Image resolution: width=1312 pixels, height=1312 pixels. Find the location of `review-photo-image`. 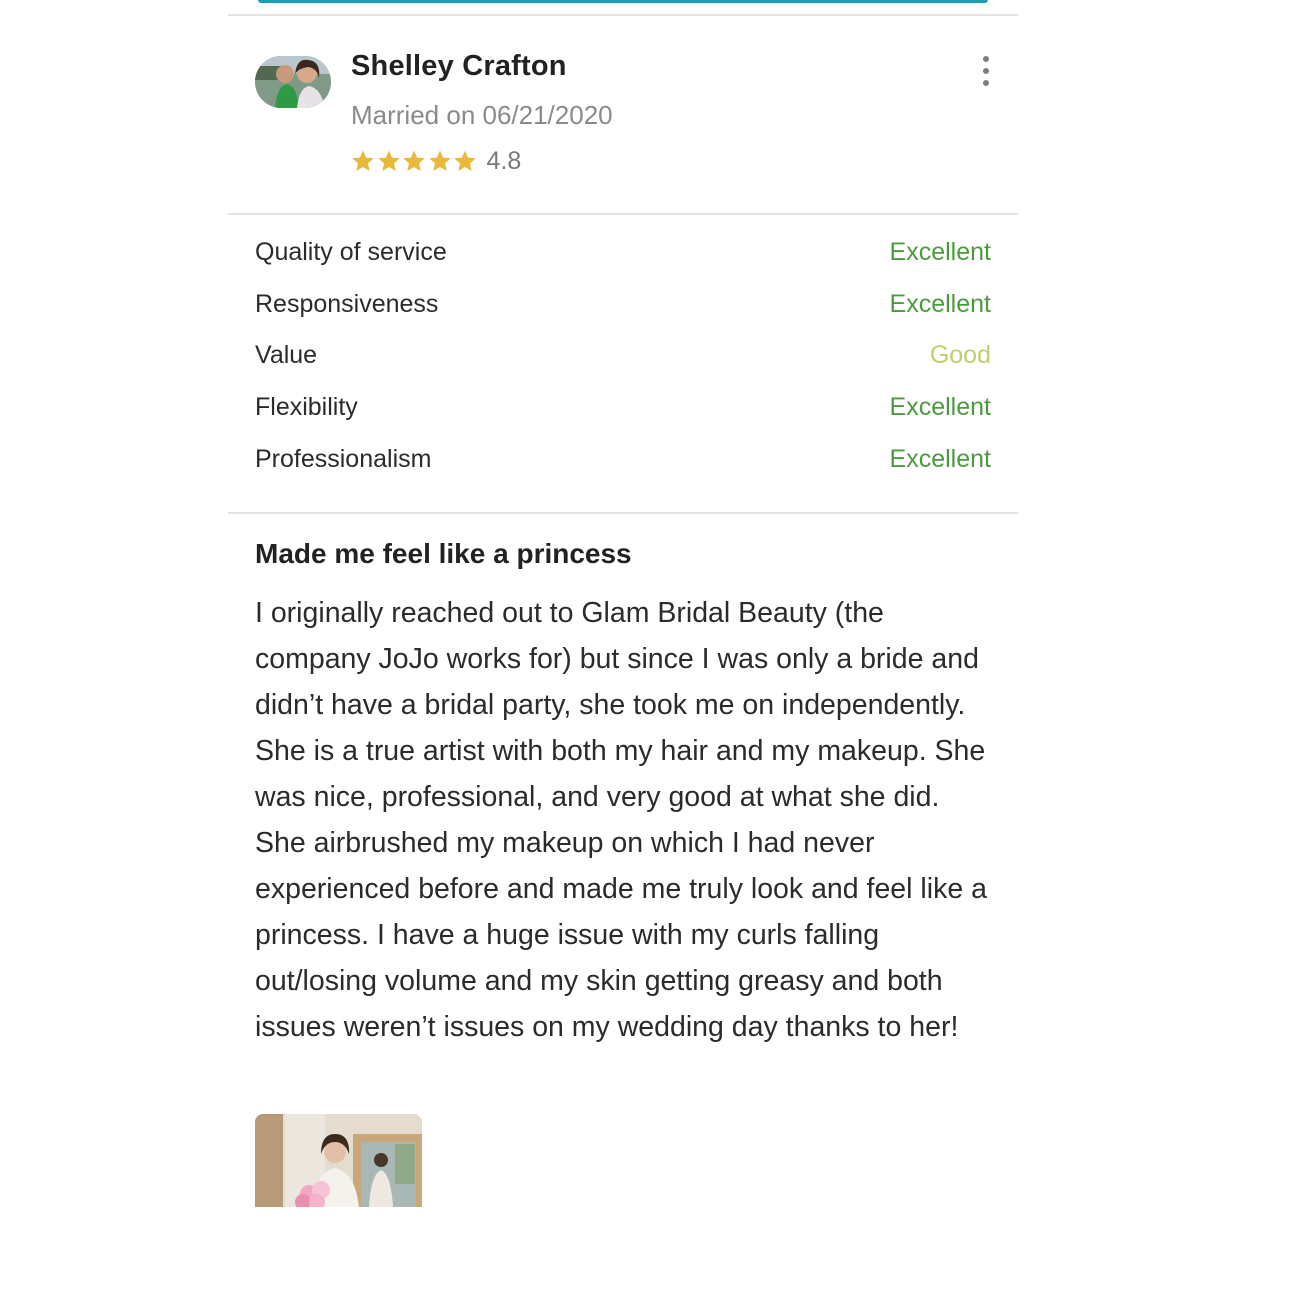

review-photo-image is located at coordinates (338, 1160).